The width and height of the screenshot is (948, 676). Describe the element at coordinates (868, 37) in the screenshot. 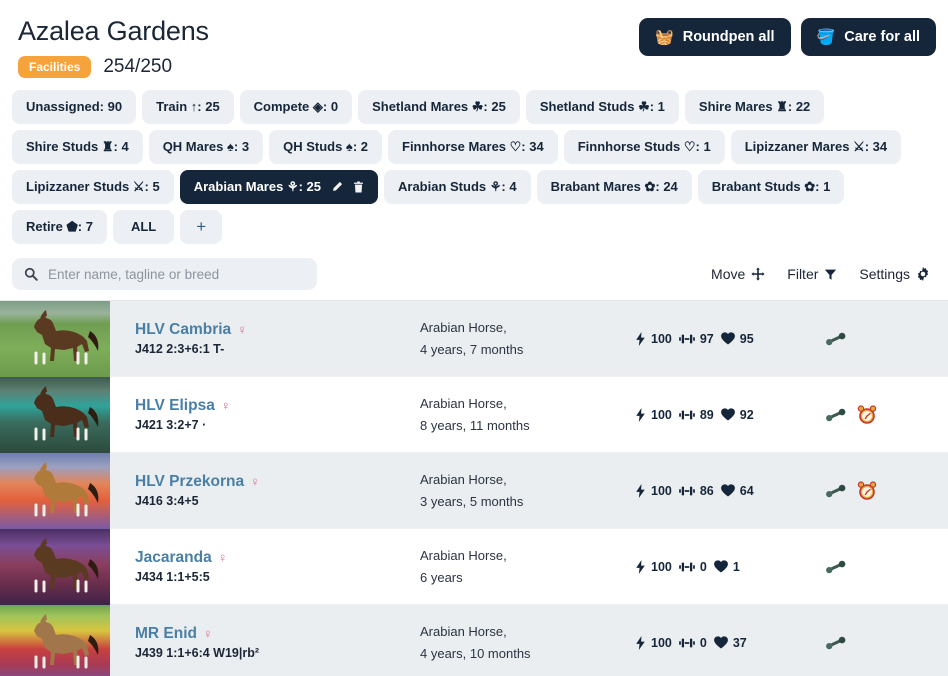

I see `care-for-all-button: 🪣 Care for all` at that location.